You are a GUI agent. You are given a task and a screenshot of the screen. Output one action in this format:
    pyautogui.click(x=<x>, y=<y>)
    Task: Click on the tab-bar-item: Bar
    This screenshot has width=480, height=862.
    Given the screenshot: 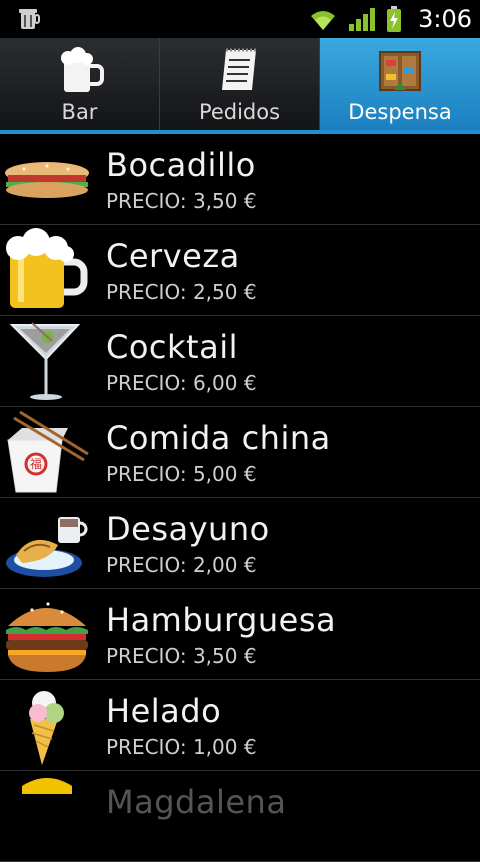 What is the action you would take?
    pyautogui.click(x=80, y=84)
    